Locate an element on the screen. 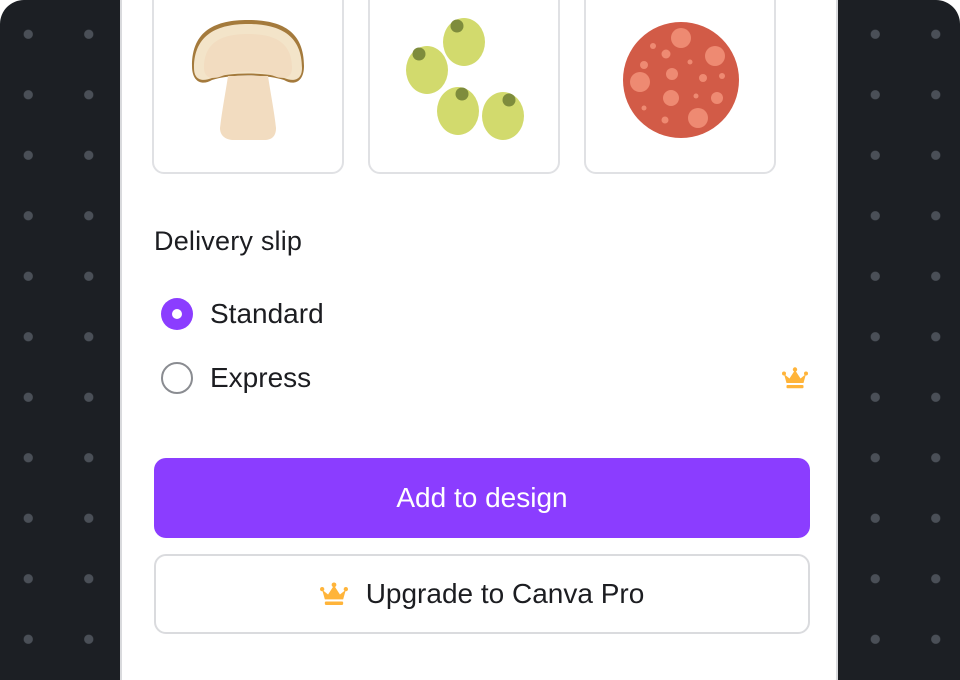 The height and width of the screenshot is (680, 960). radio-button-standard is located at coordinates (177, 314).